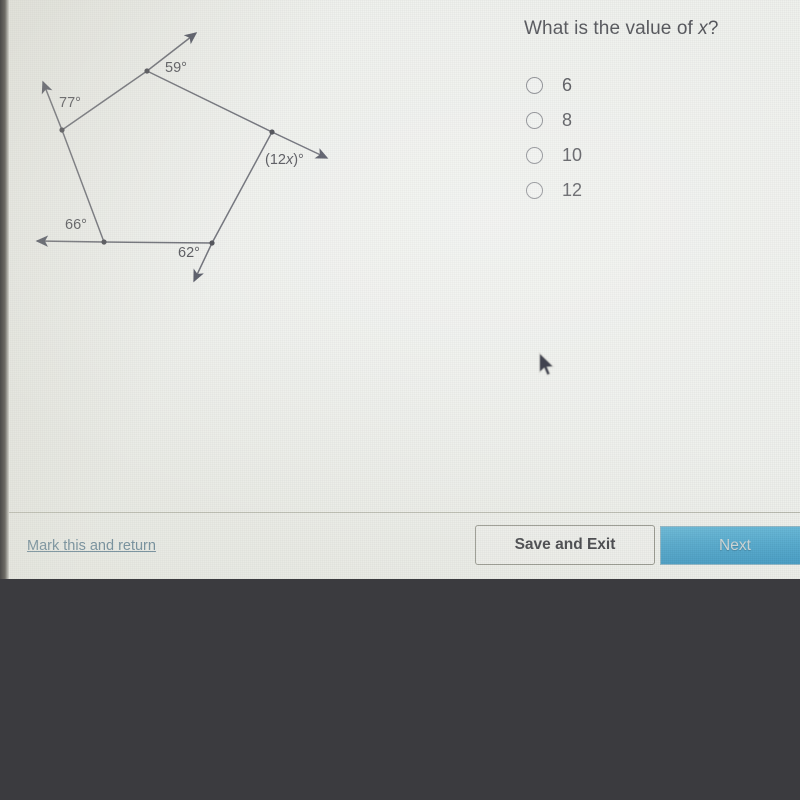 The width and height of the screenshot is (800, 800). I want to click on question-text-after: ?, so click(713, 28).